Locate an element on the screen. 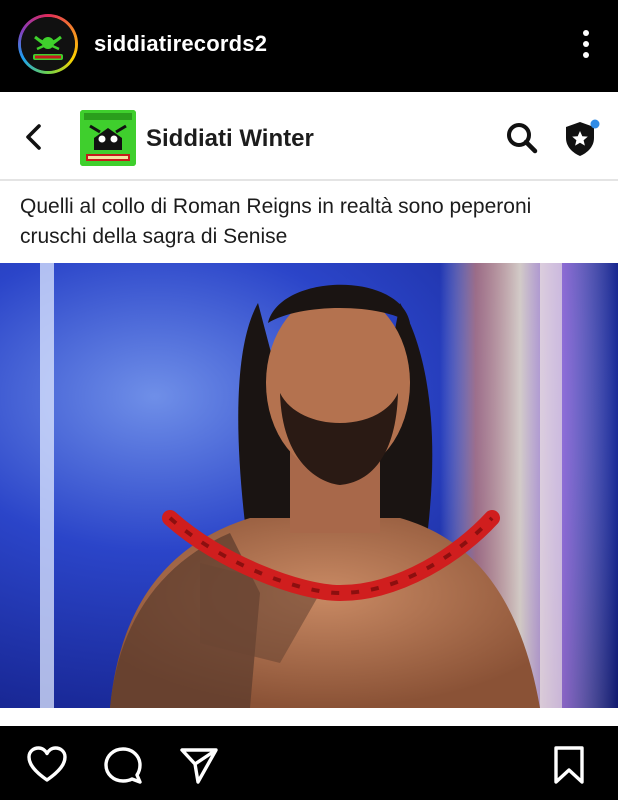 The image size is (618, 800). action-bar is located at coordinates (309, 763).